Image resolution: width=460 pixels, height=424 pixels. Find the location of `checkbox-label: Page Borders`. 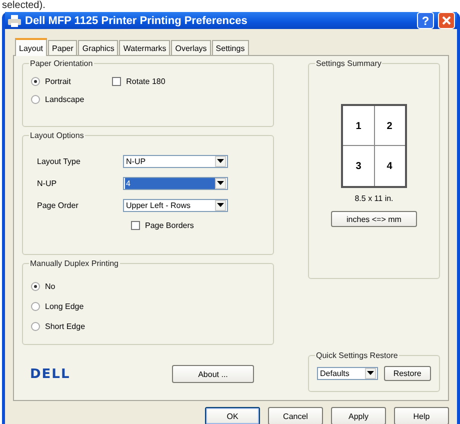

checkbox-label: Page Borders is located at coordinates (169, 225).